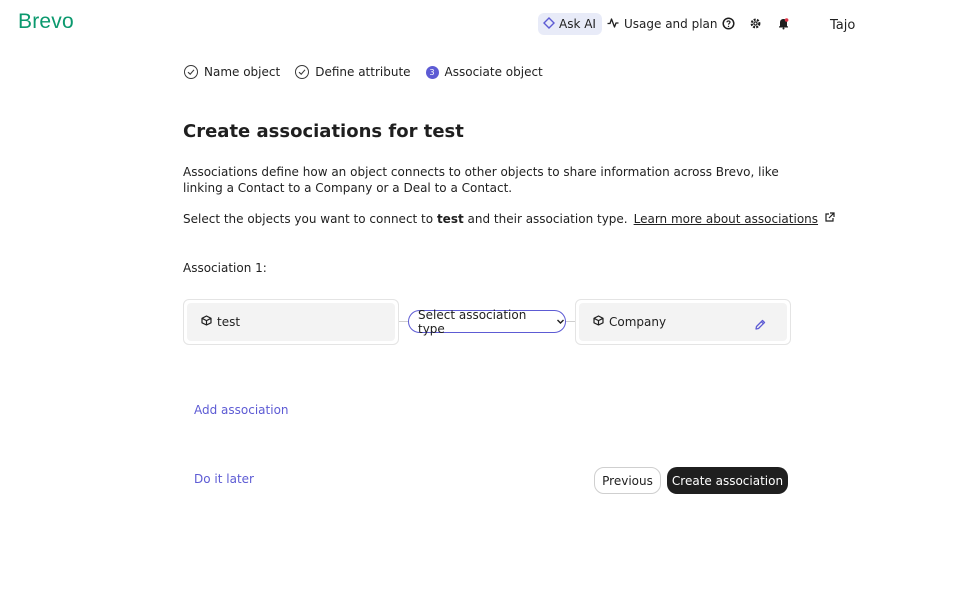  I want to click on instruction-object: test, so click(450, 219).